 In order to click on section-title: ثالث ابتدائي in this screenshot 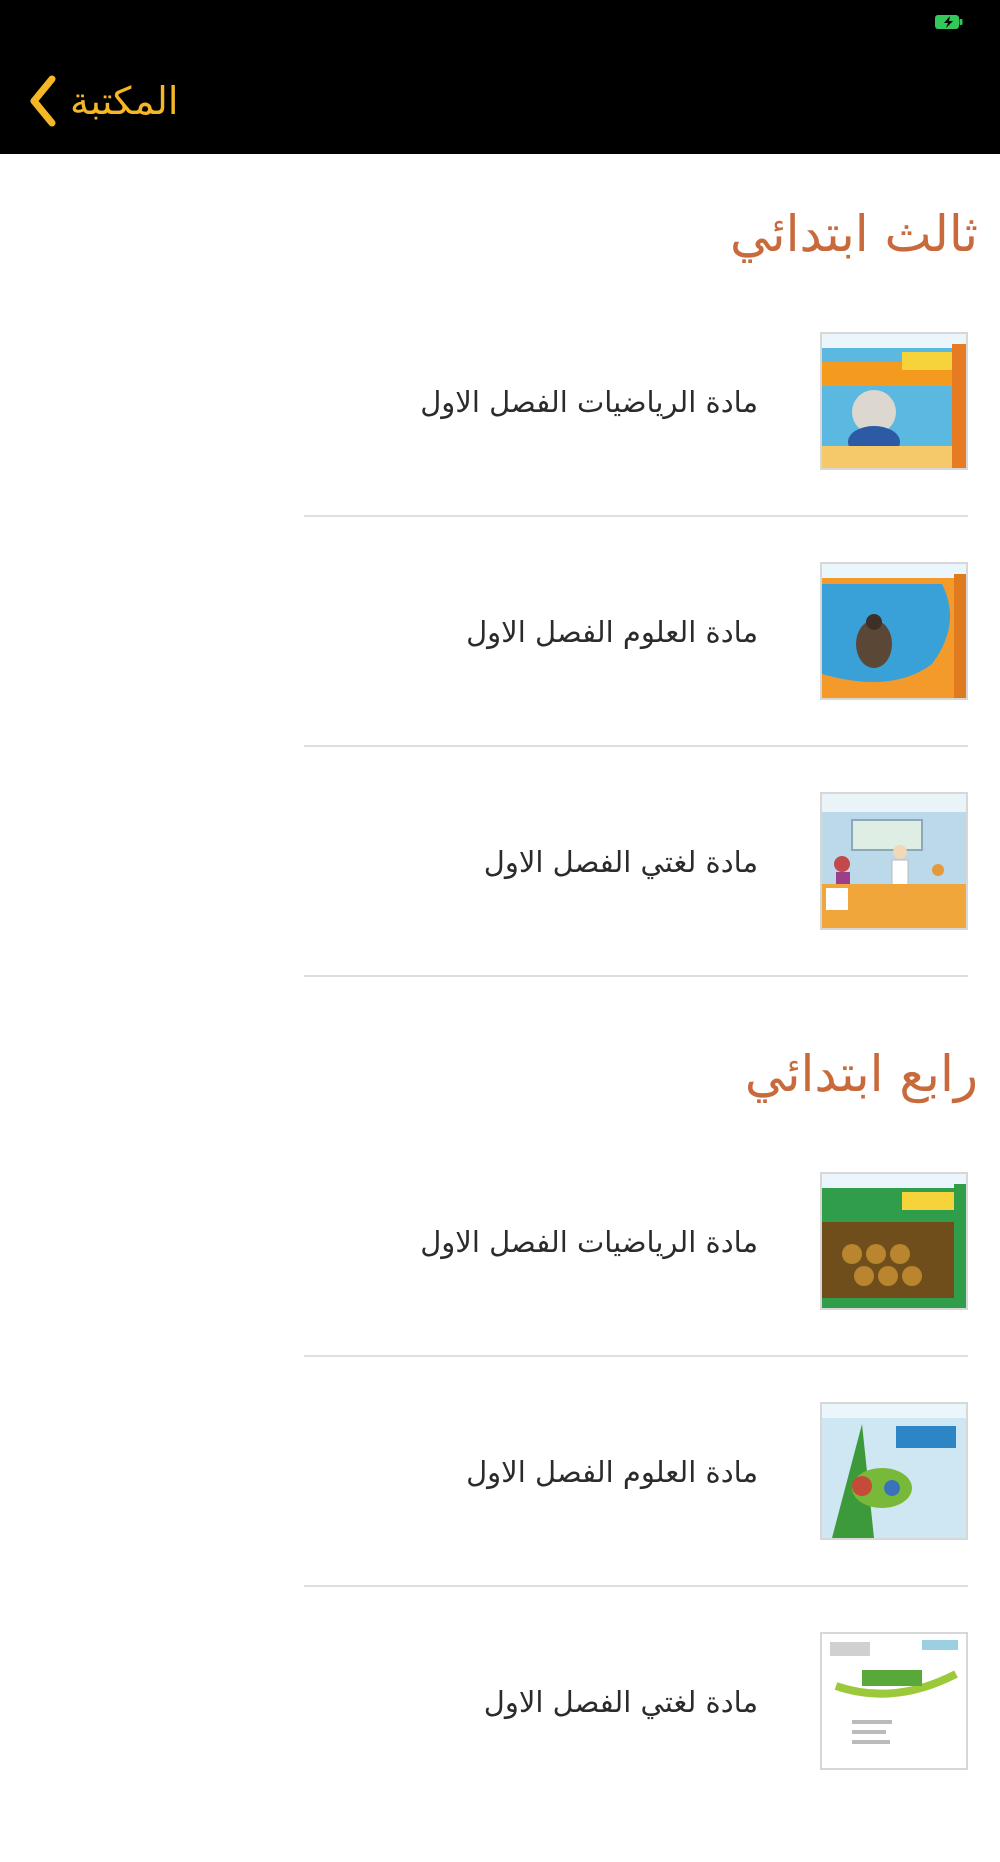, I will do `click(854, 234)`.